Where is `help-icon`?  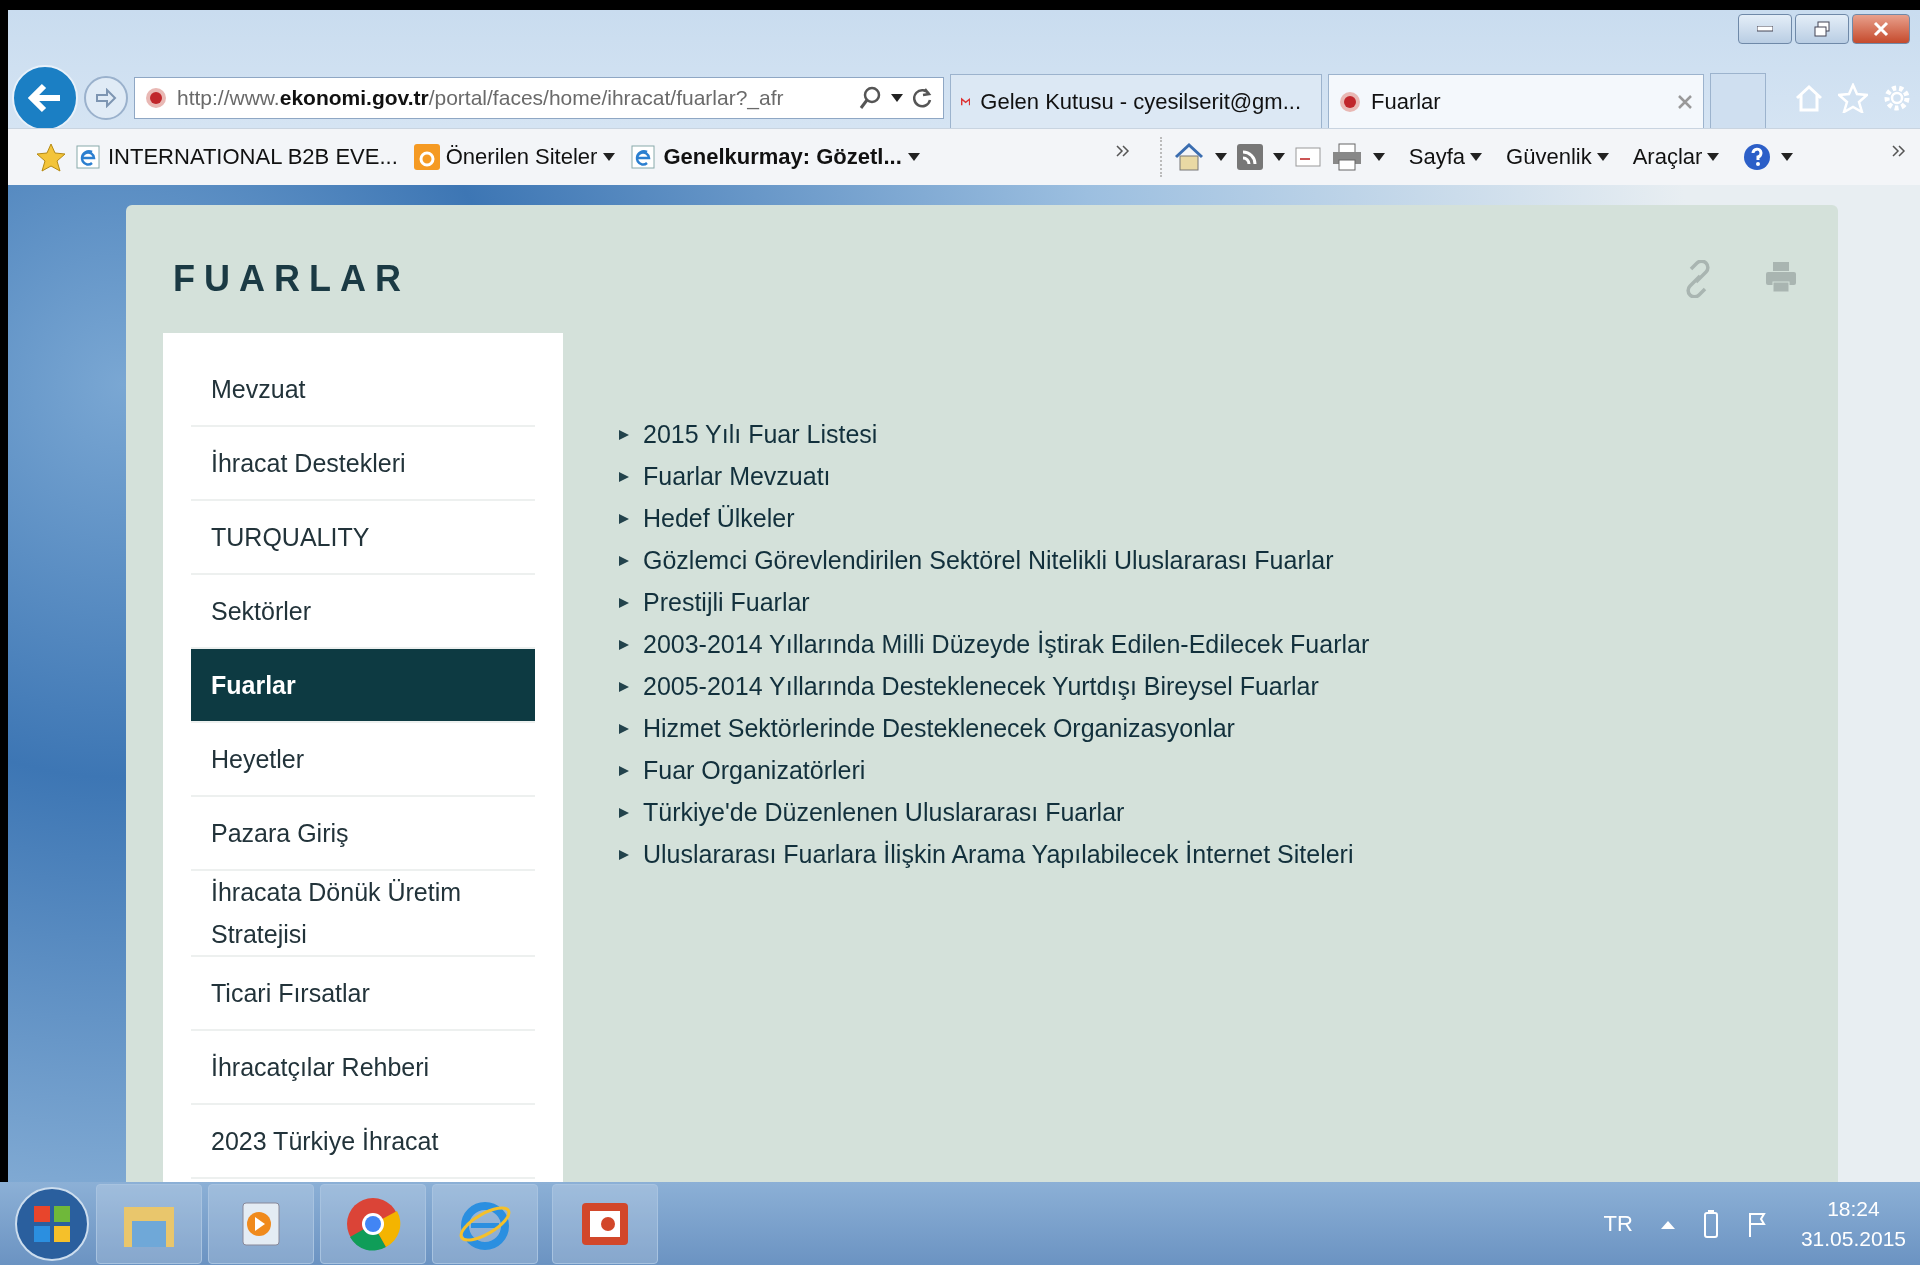 help-icon is located at coordinates (1757, 157).